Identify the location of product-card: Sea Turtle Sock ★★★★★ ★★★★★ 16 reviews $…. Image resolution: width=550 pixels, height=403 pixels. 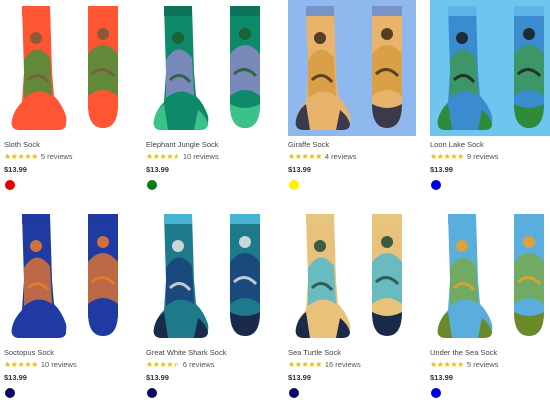
(352, 305).